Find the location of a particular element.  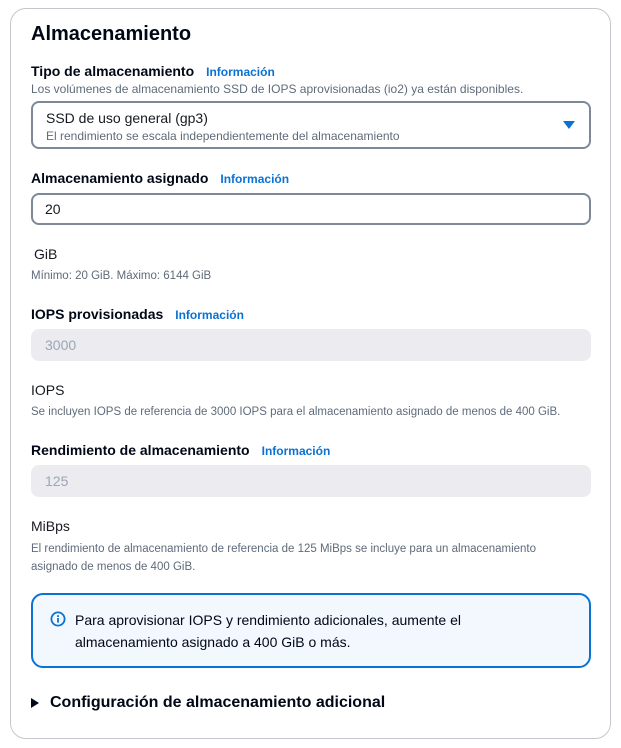

allocated-storage-constraint: Mínimo: 20 GiB. Máximo: 6144 GiB is located at coordinates (121, 276).